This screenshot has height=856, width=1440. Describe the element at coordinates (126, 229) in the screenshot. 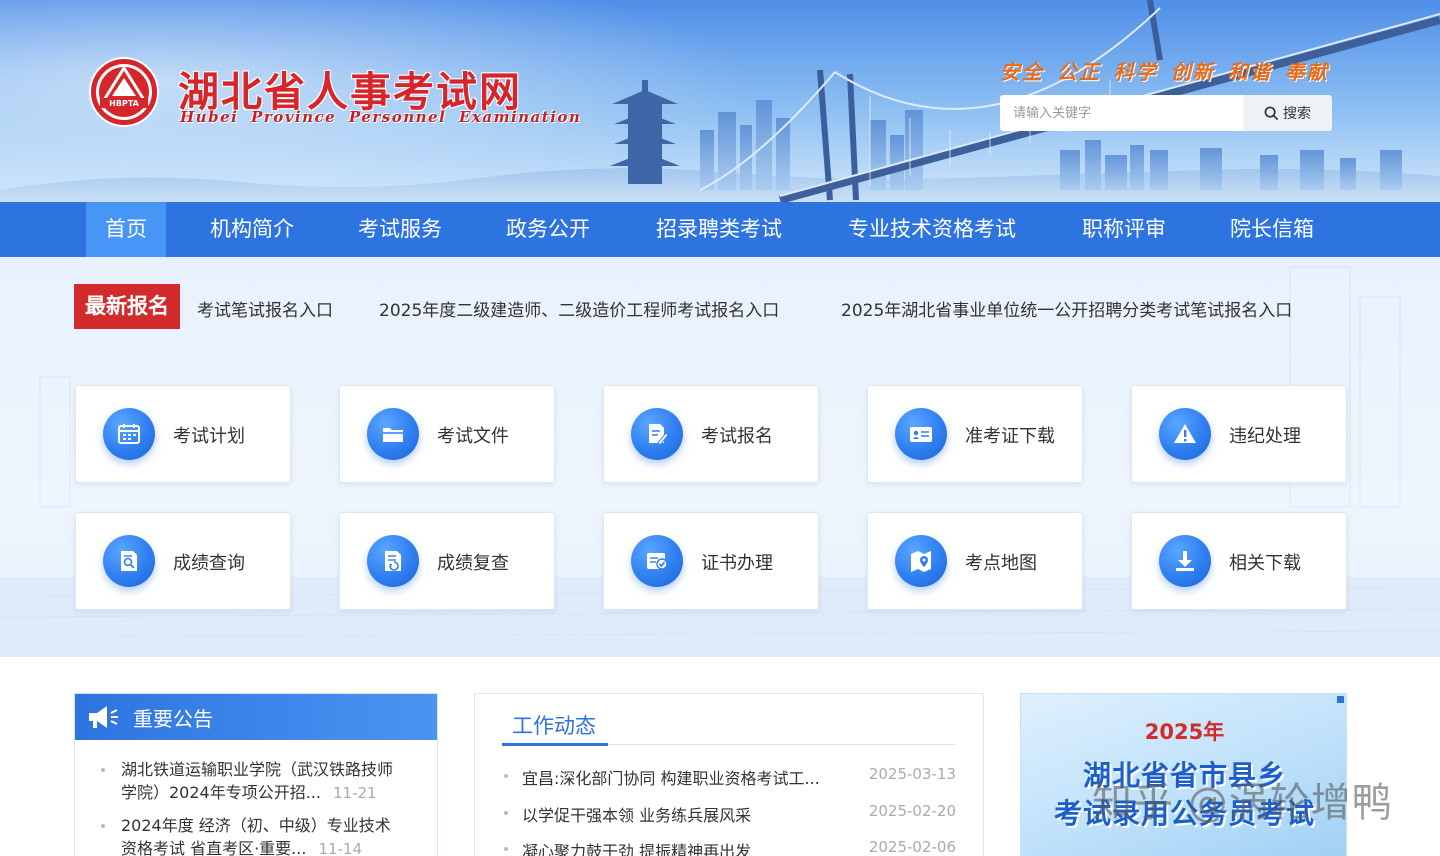

I see `nav-item-home: 首页` at that location.